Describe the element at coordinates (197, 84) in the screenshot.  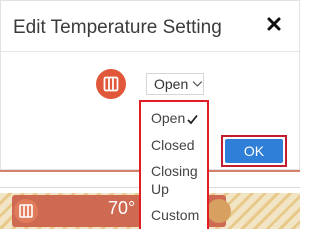
I see `chevron-down-icon` at that location.